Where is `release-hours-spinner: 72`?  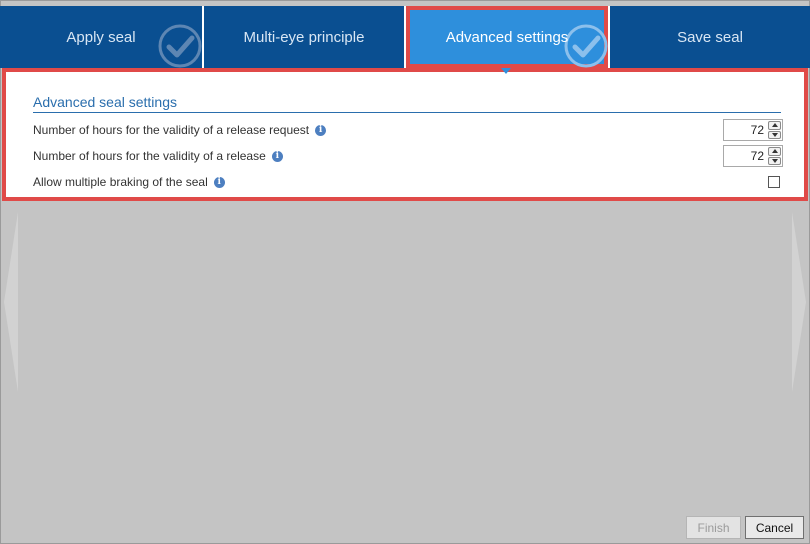 release-hours-spinner: 72 is located at coordinates (753, 156).